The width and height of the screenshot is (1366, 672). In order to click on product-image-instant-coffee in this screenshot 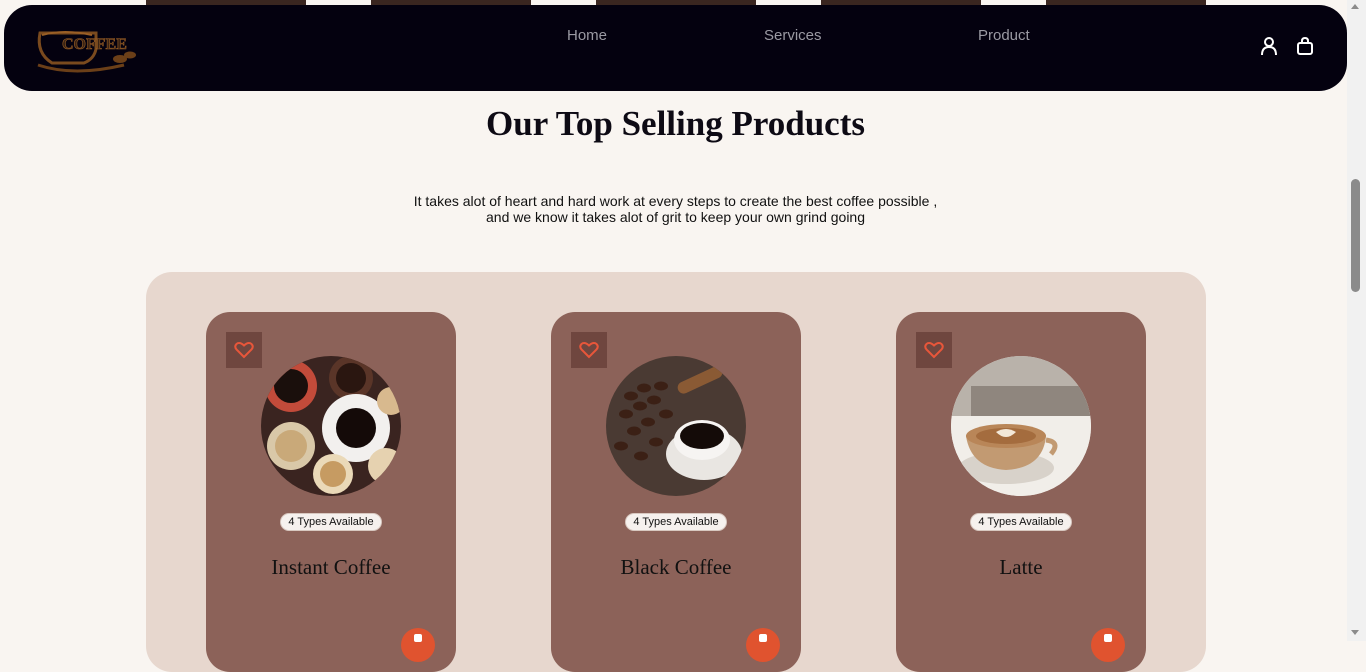, I will do `click(331, 426)`.